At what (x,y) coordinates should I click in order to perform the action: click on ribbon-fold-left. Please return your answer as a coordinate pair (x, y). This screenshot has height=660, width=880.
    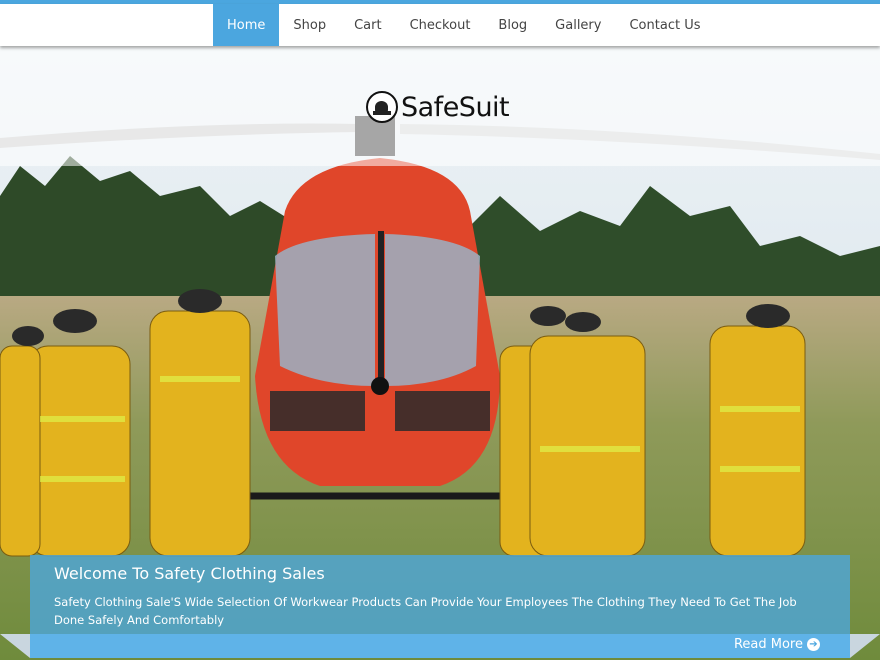
    Looking at the image, I should click on (15, 646).